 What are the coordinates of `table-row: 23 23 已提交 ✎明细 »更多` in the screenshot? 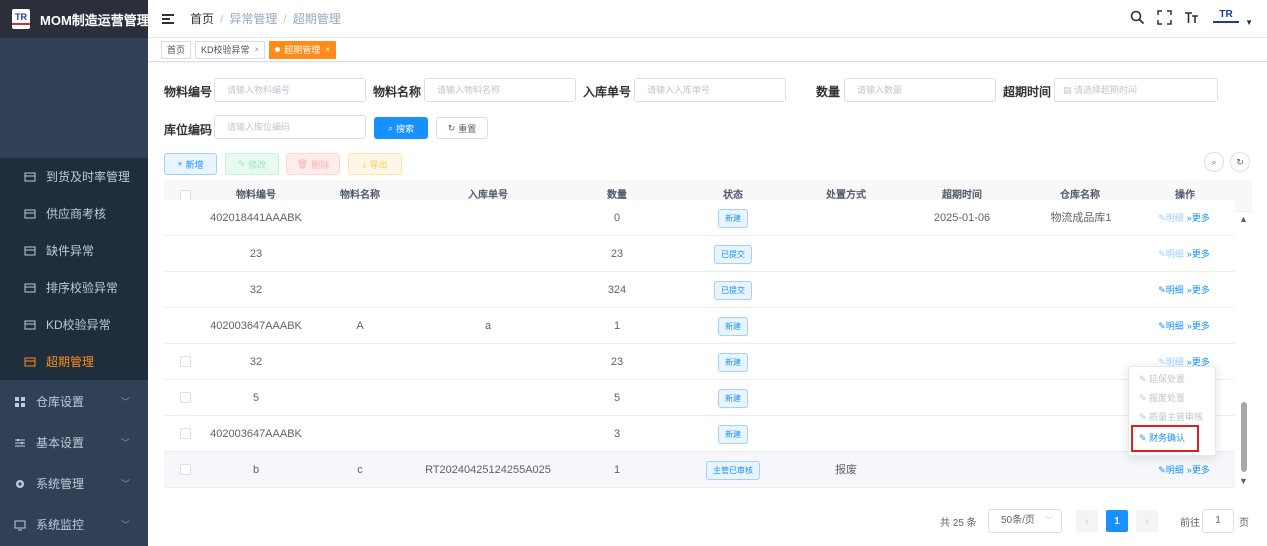 It's located at (699, 254).